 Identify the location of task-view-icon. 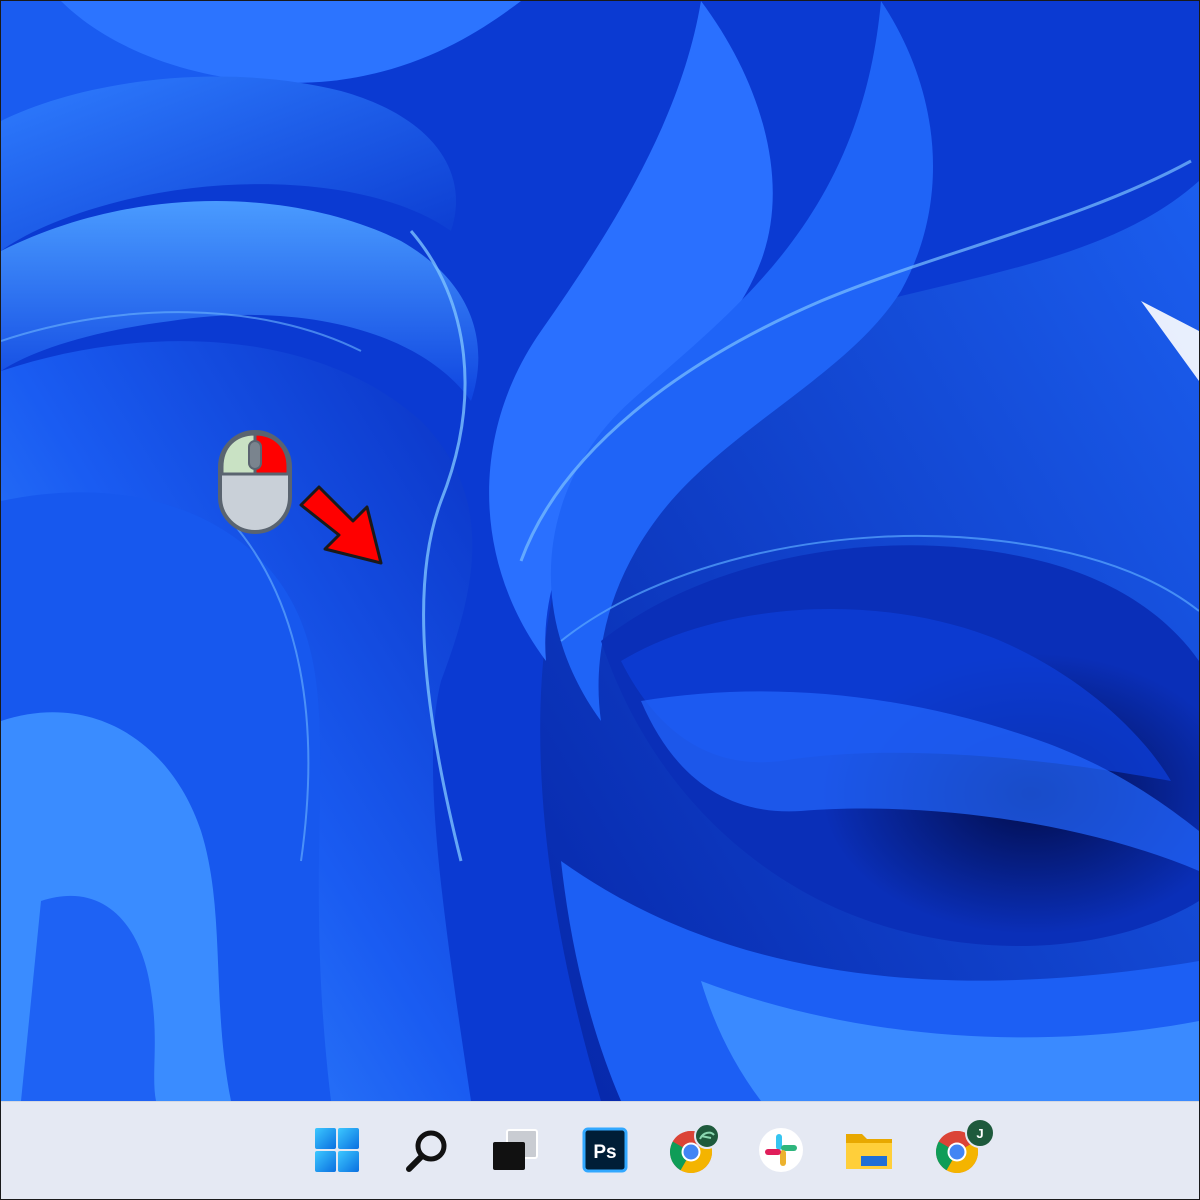
(515, 1149).